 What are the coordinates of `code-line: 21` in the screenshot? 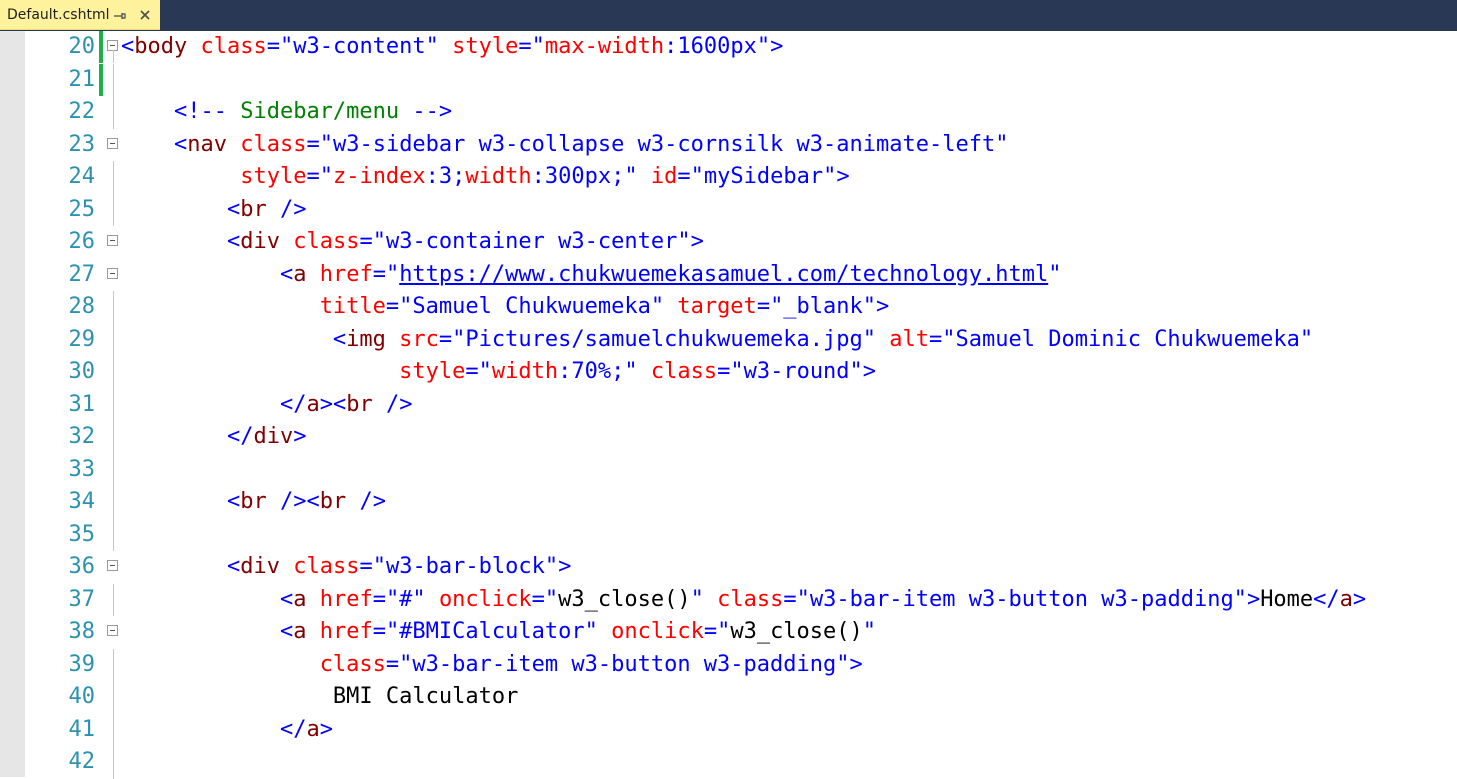 It's located at (728, 79).